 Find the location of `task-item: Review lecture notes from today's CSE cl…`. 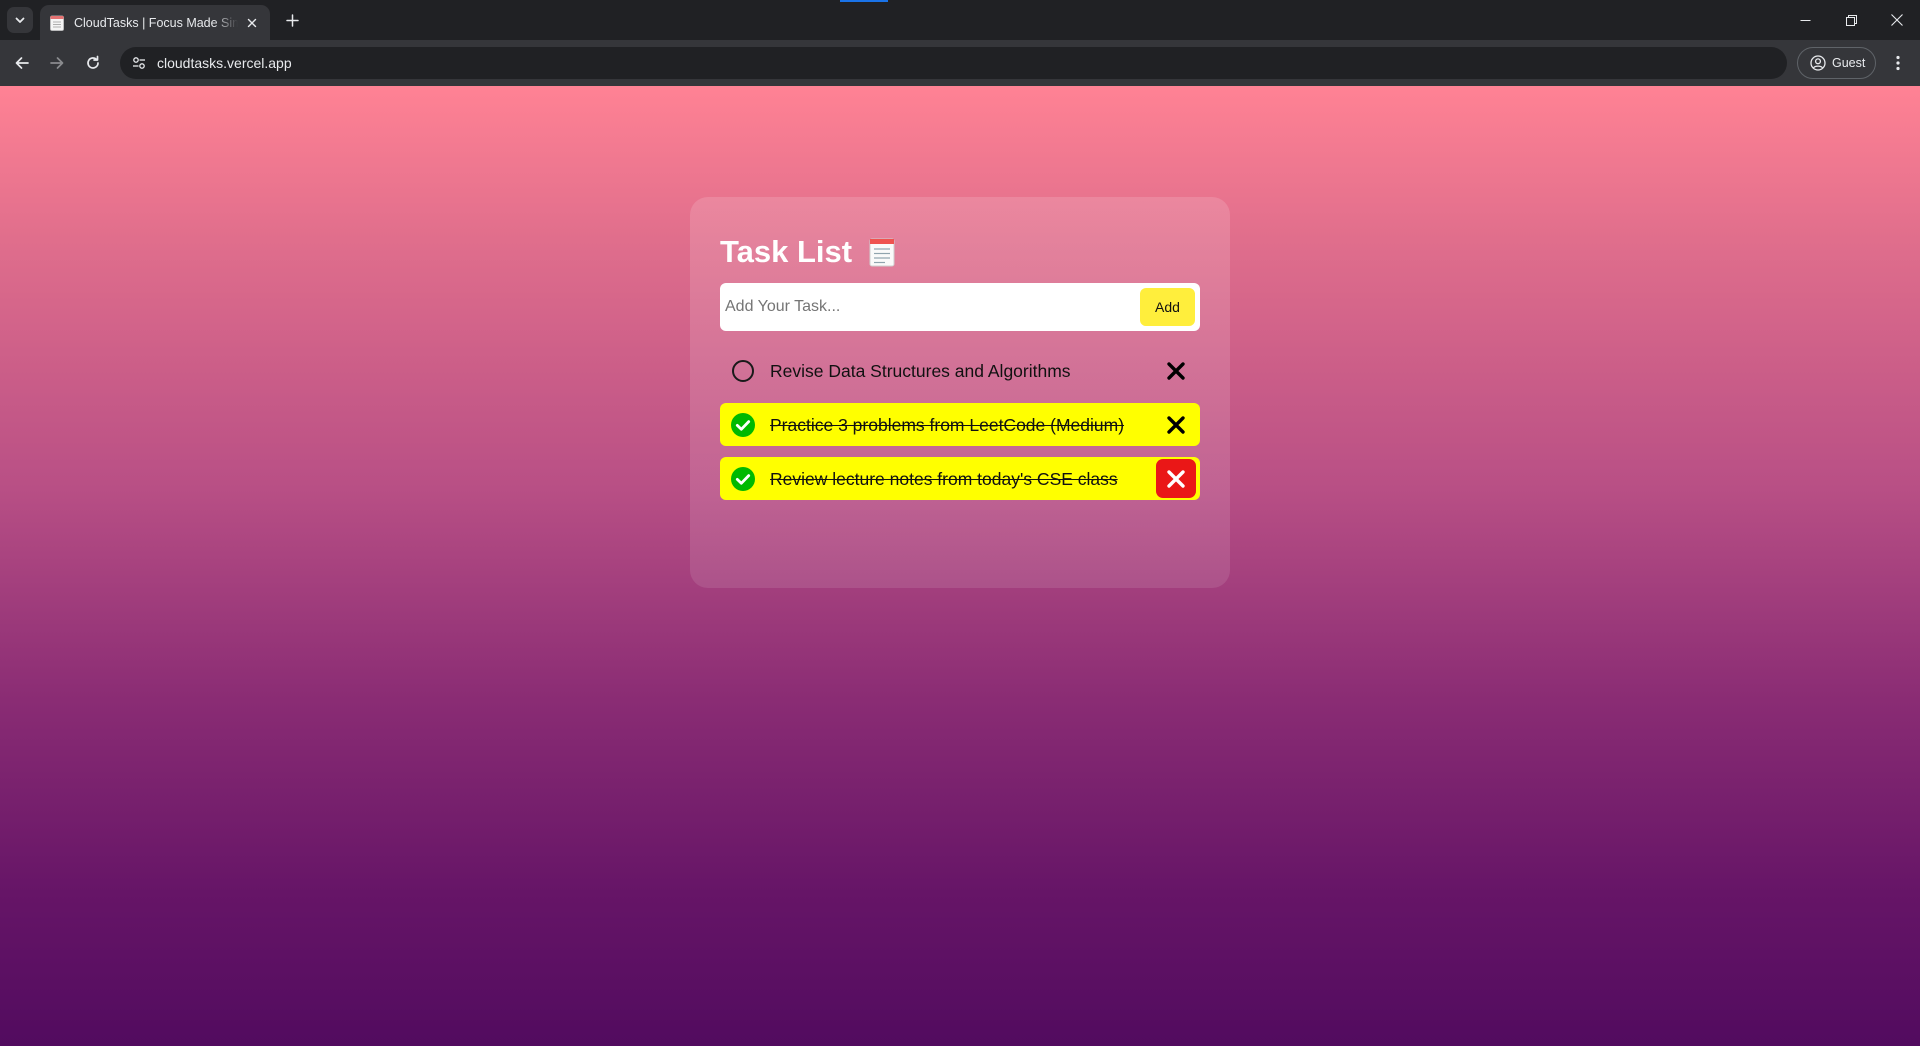

task-item: Review lecture notes from today's CSE cl… is located at coordinates (960, 478).